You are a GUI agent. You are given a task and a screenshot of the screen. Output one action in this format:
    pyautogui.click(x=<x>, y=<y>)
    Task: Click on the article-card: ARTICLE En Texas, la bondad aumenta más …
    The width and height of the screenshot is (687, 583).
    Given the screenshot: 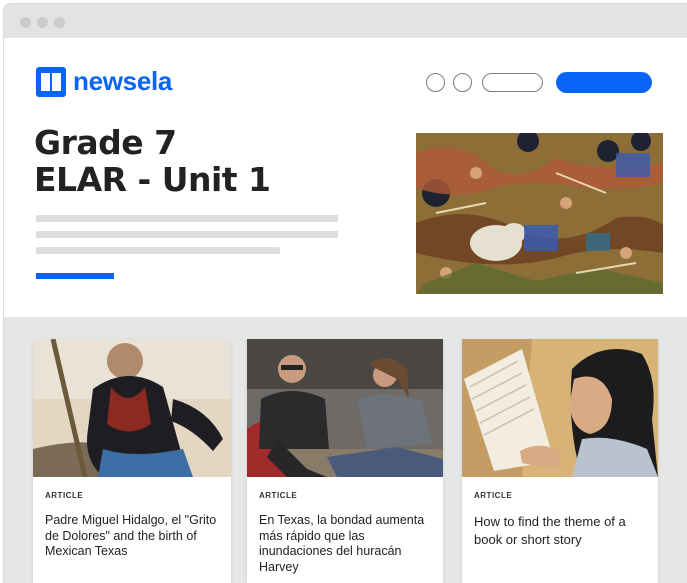 What is the action you would take?
    pyautogui.click(x=345, y=461)
    